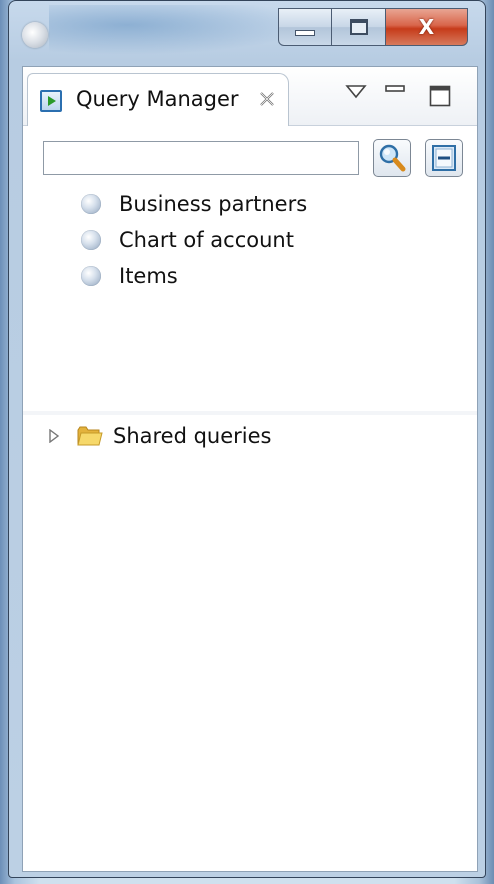 The image size is (494, 884). I want to click on item-label: Chart of account, so click(206, 240).